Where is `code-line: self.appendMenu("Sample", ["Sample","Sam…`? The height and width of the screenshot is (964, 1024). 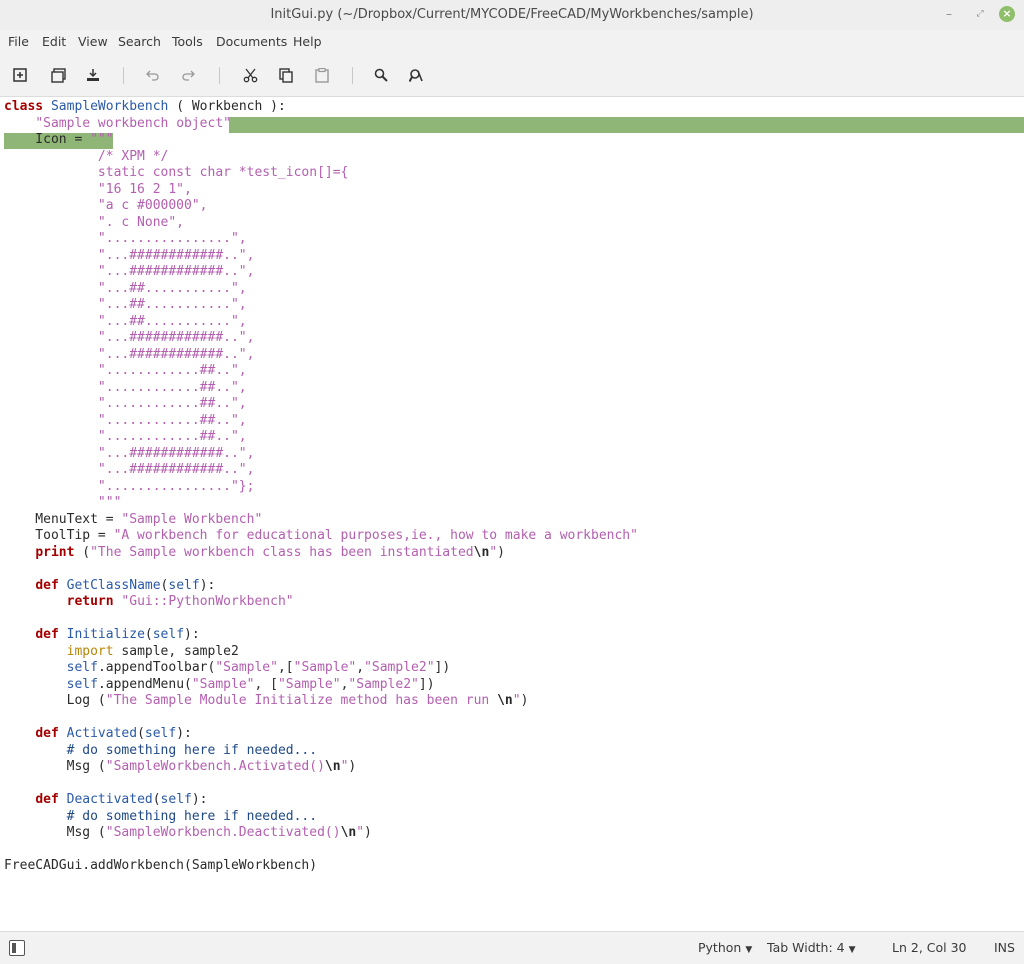 code-line: self.appendMenu("Sample", ["Sample","Sam… is located at coordinates (250, 684).